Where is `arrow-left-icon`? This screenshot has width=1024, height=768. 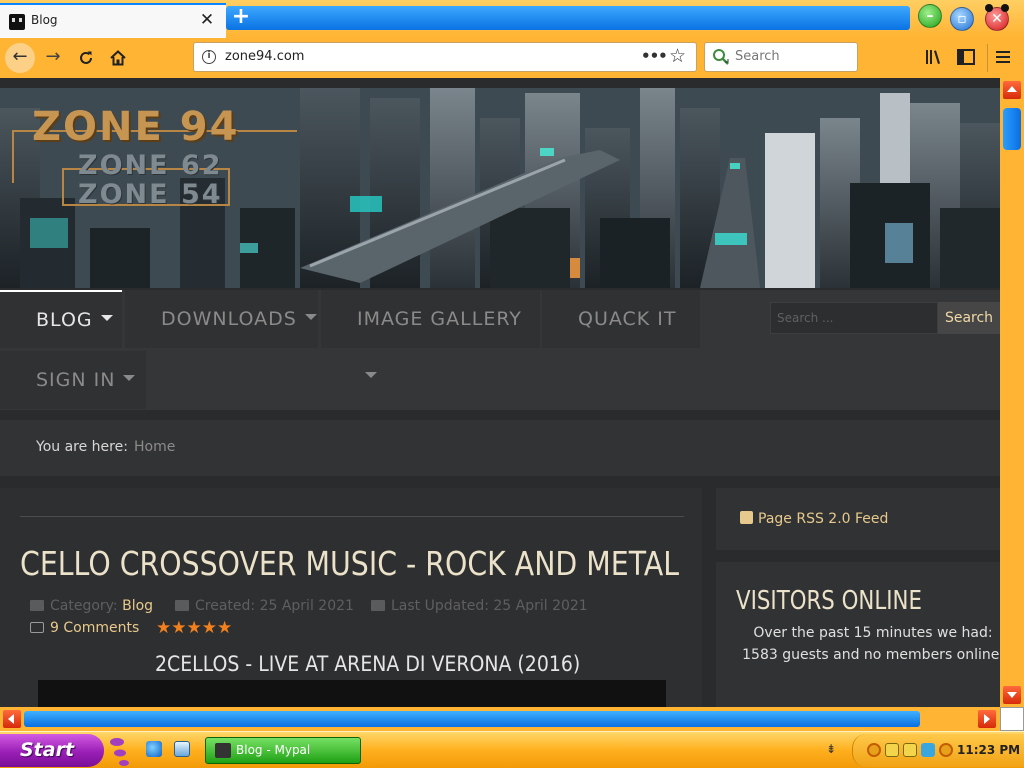 arrow-left-icon is located at coordinates (11, 719).